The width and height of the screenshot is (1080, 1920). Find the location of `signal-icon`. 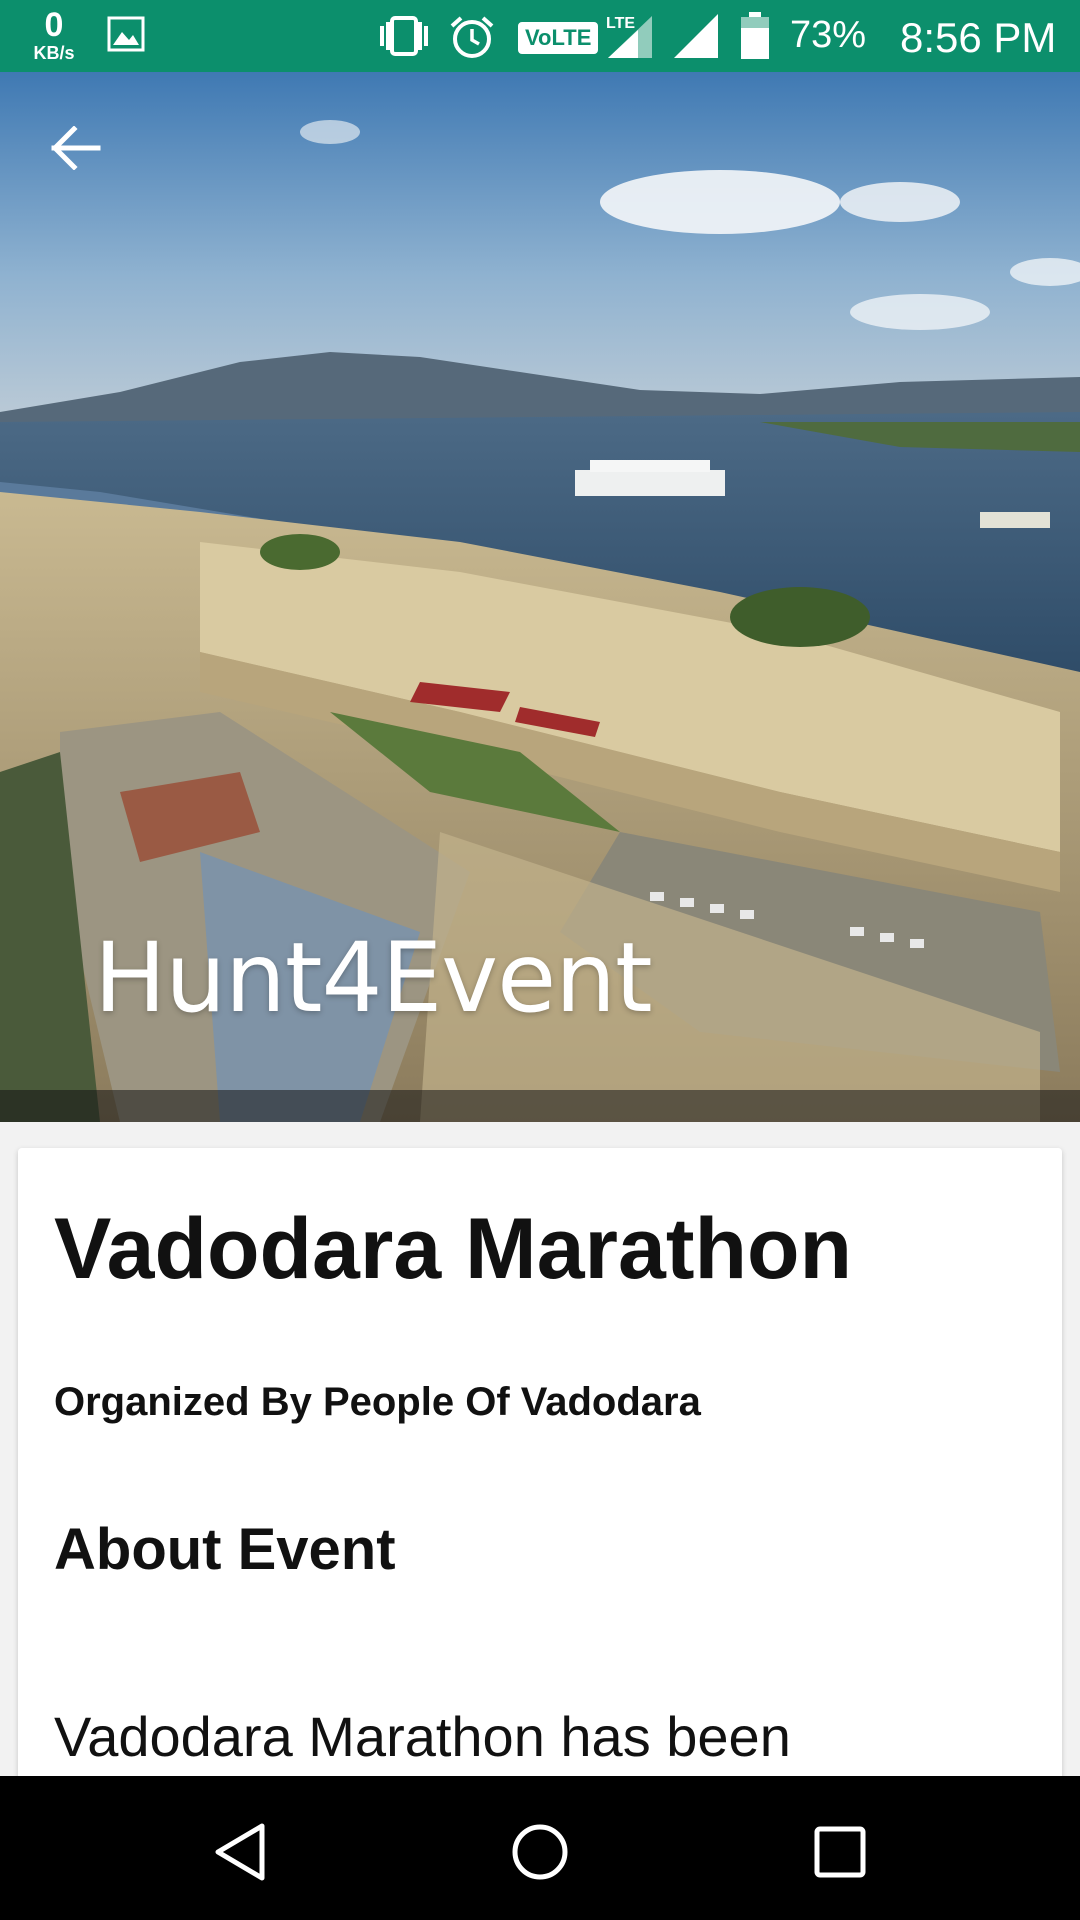

signal-icon is located at coordinates (696, 38).